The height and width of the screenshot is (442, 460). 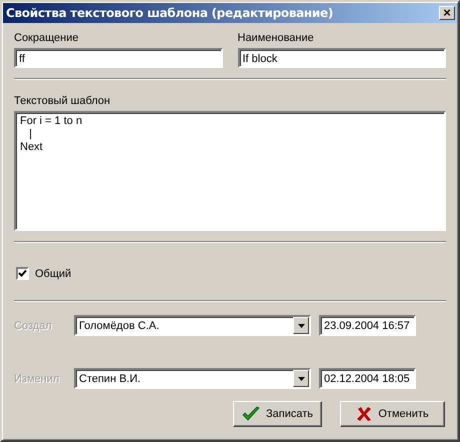 What do you see at coordinates (118, 58) in the screenshot?
I see `input-field: ff` at bounding box center [118, 58].